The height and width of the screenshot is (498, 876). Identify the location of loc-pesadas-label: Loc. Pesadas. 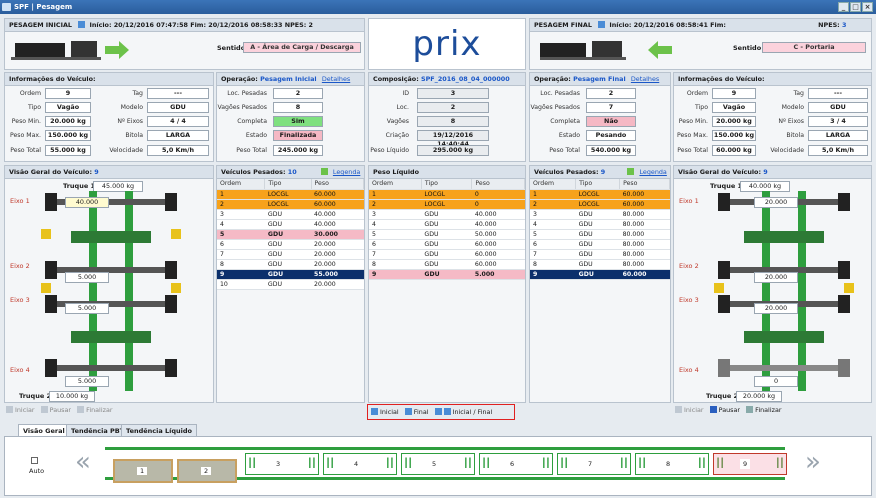
(247, 93).